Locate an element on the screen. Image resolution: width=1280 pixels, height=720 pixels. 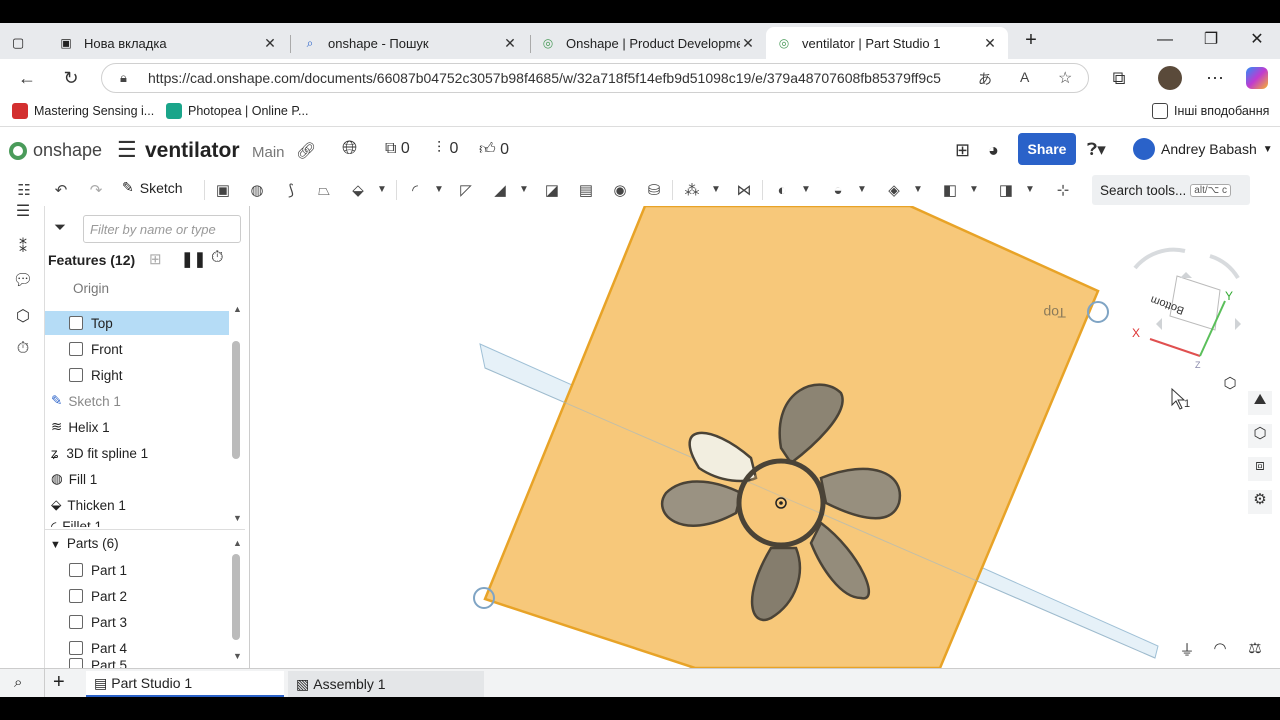
hole-icon: ◉ is located at coordinates (620, 190).